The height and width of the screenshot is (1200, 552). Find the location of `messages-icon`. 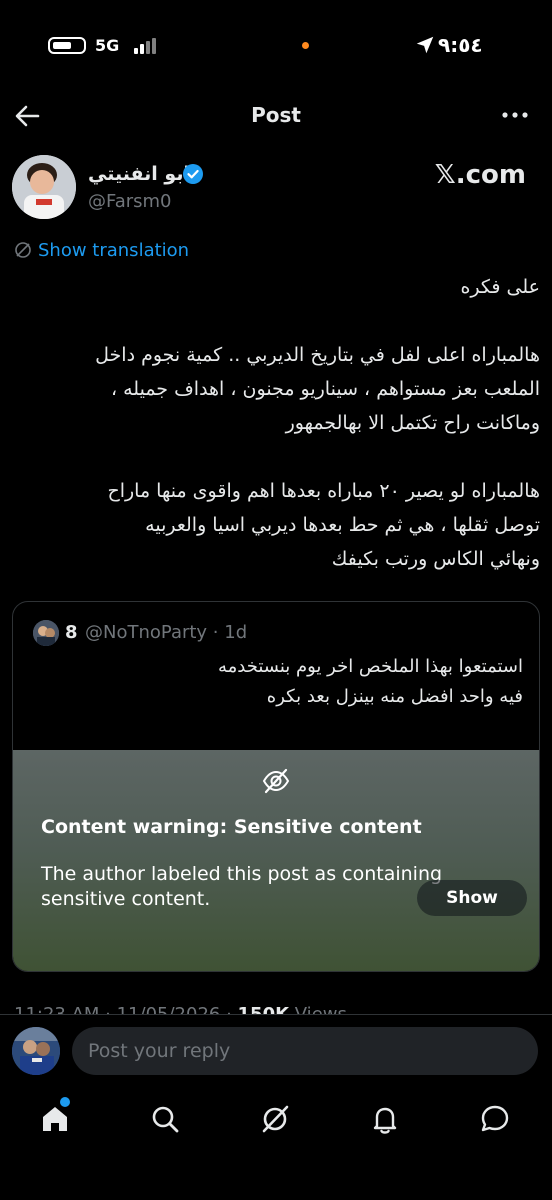

messages-icon is located at coordinates (495, 1119).